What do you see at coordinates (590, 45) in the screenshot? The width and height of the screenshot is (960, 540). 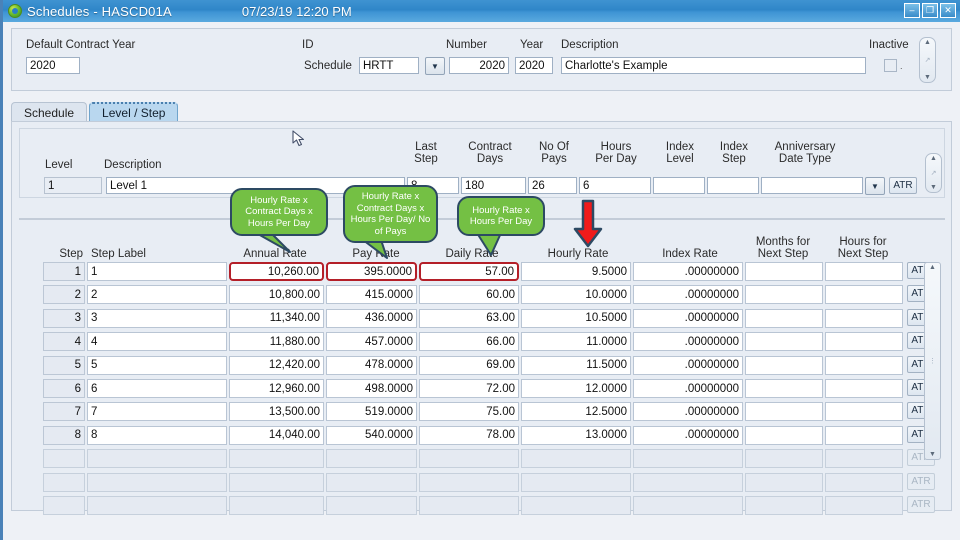 I see `description-label: Description` at bounding box center [590, 45].